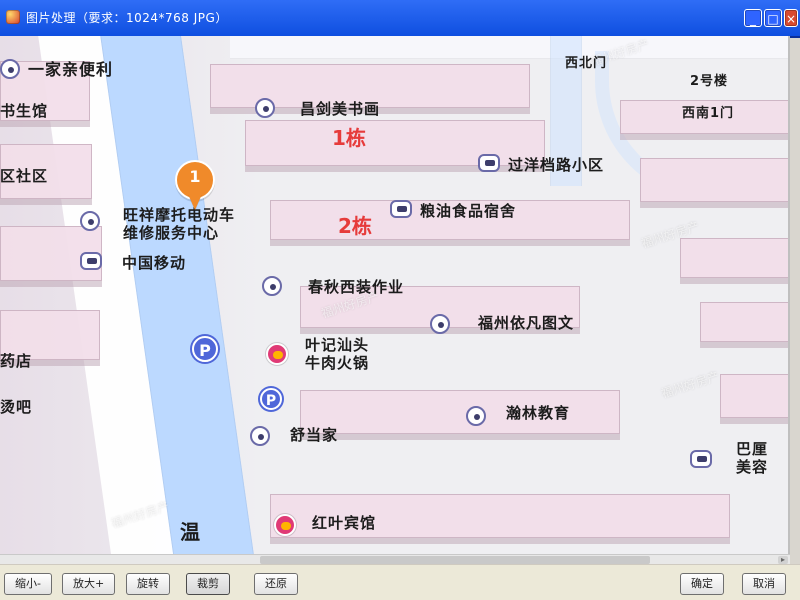 The height and width of the screenshot is (600, 800). What do you see at coordinates (400, 19) in the screenshot?
I see `title-bar: 图片处理（要求：1024*768 JPG） _ □ ×` at bounding box center [400, 19].